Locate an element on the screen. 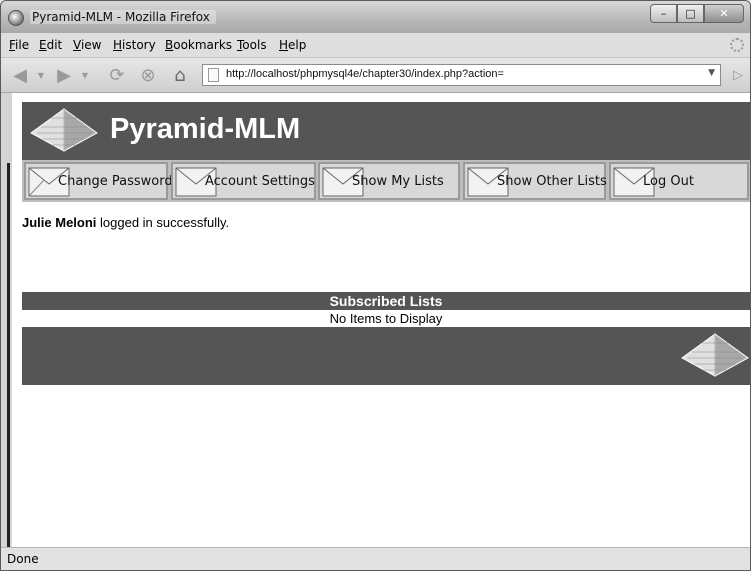  login-message: Julie Meloni logged in successfully. is located at coordinates (125, 222).